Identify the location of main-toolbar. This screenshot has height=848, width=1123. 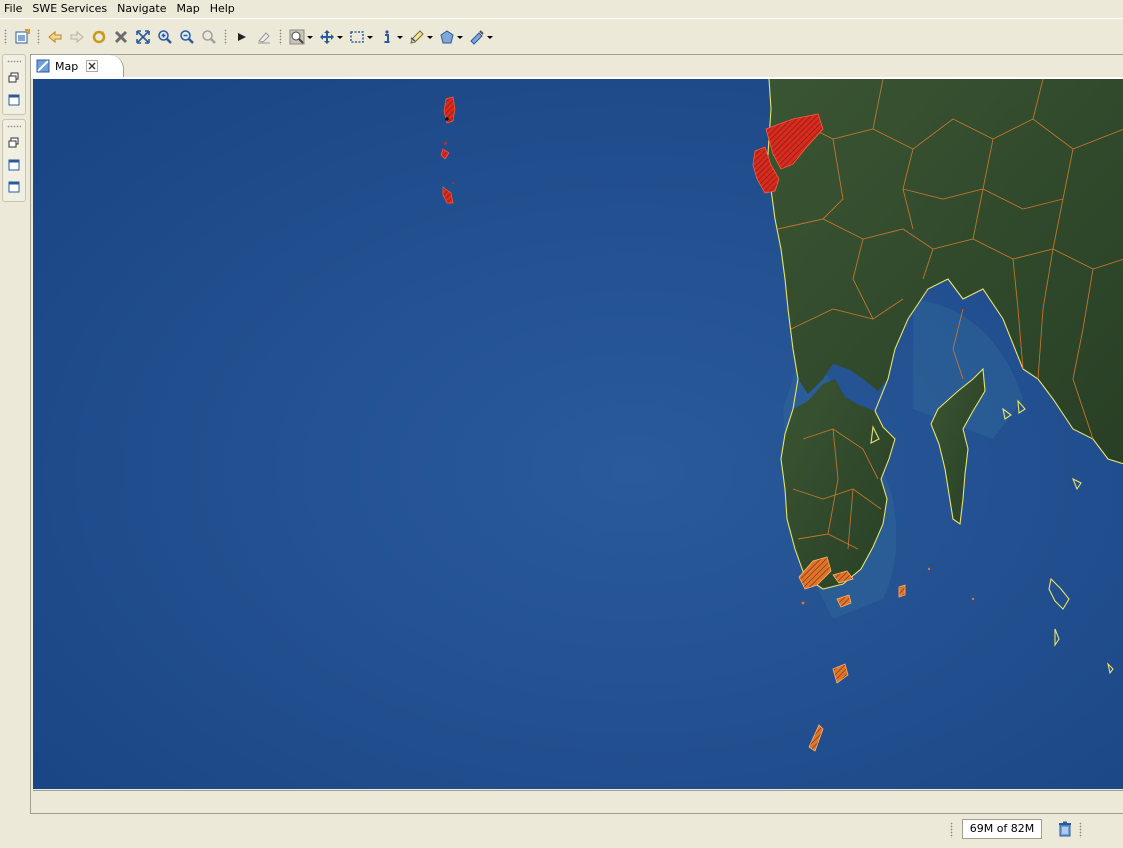
(561, 37).